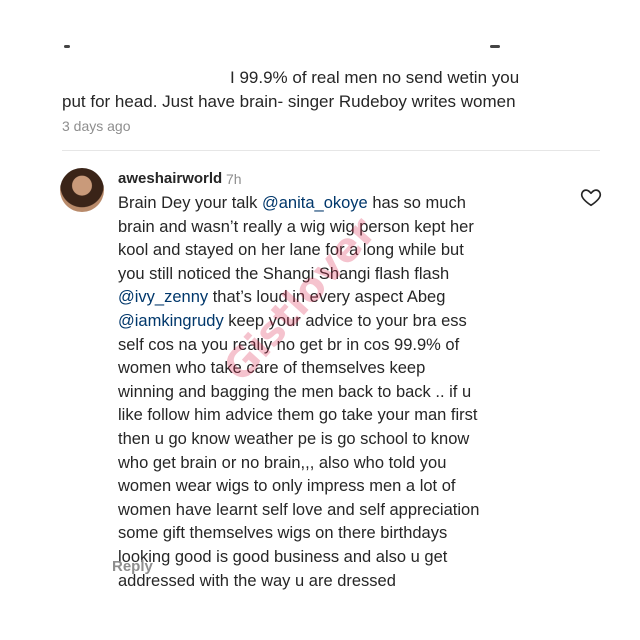  What do you see at coordinates (331, 150) in the screenshot?
I see `divider` at bounding box center [331, 150].